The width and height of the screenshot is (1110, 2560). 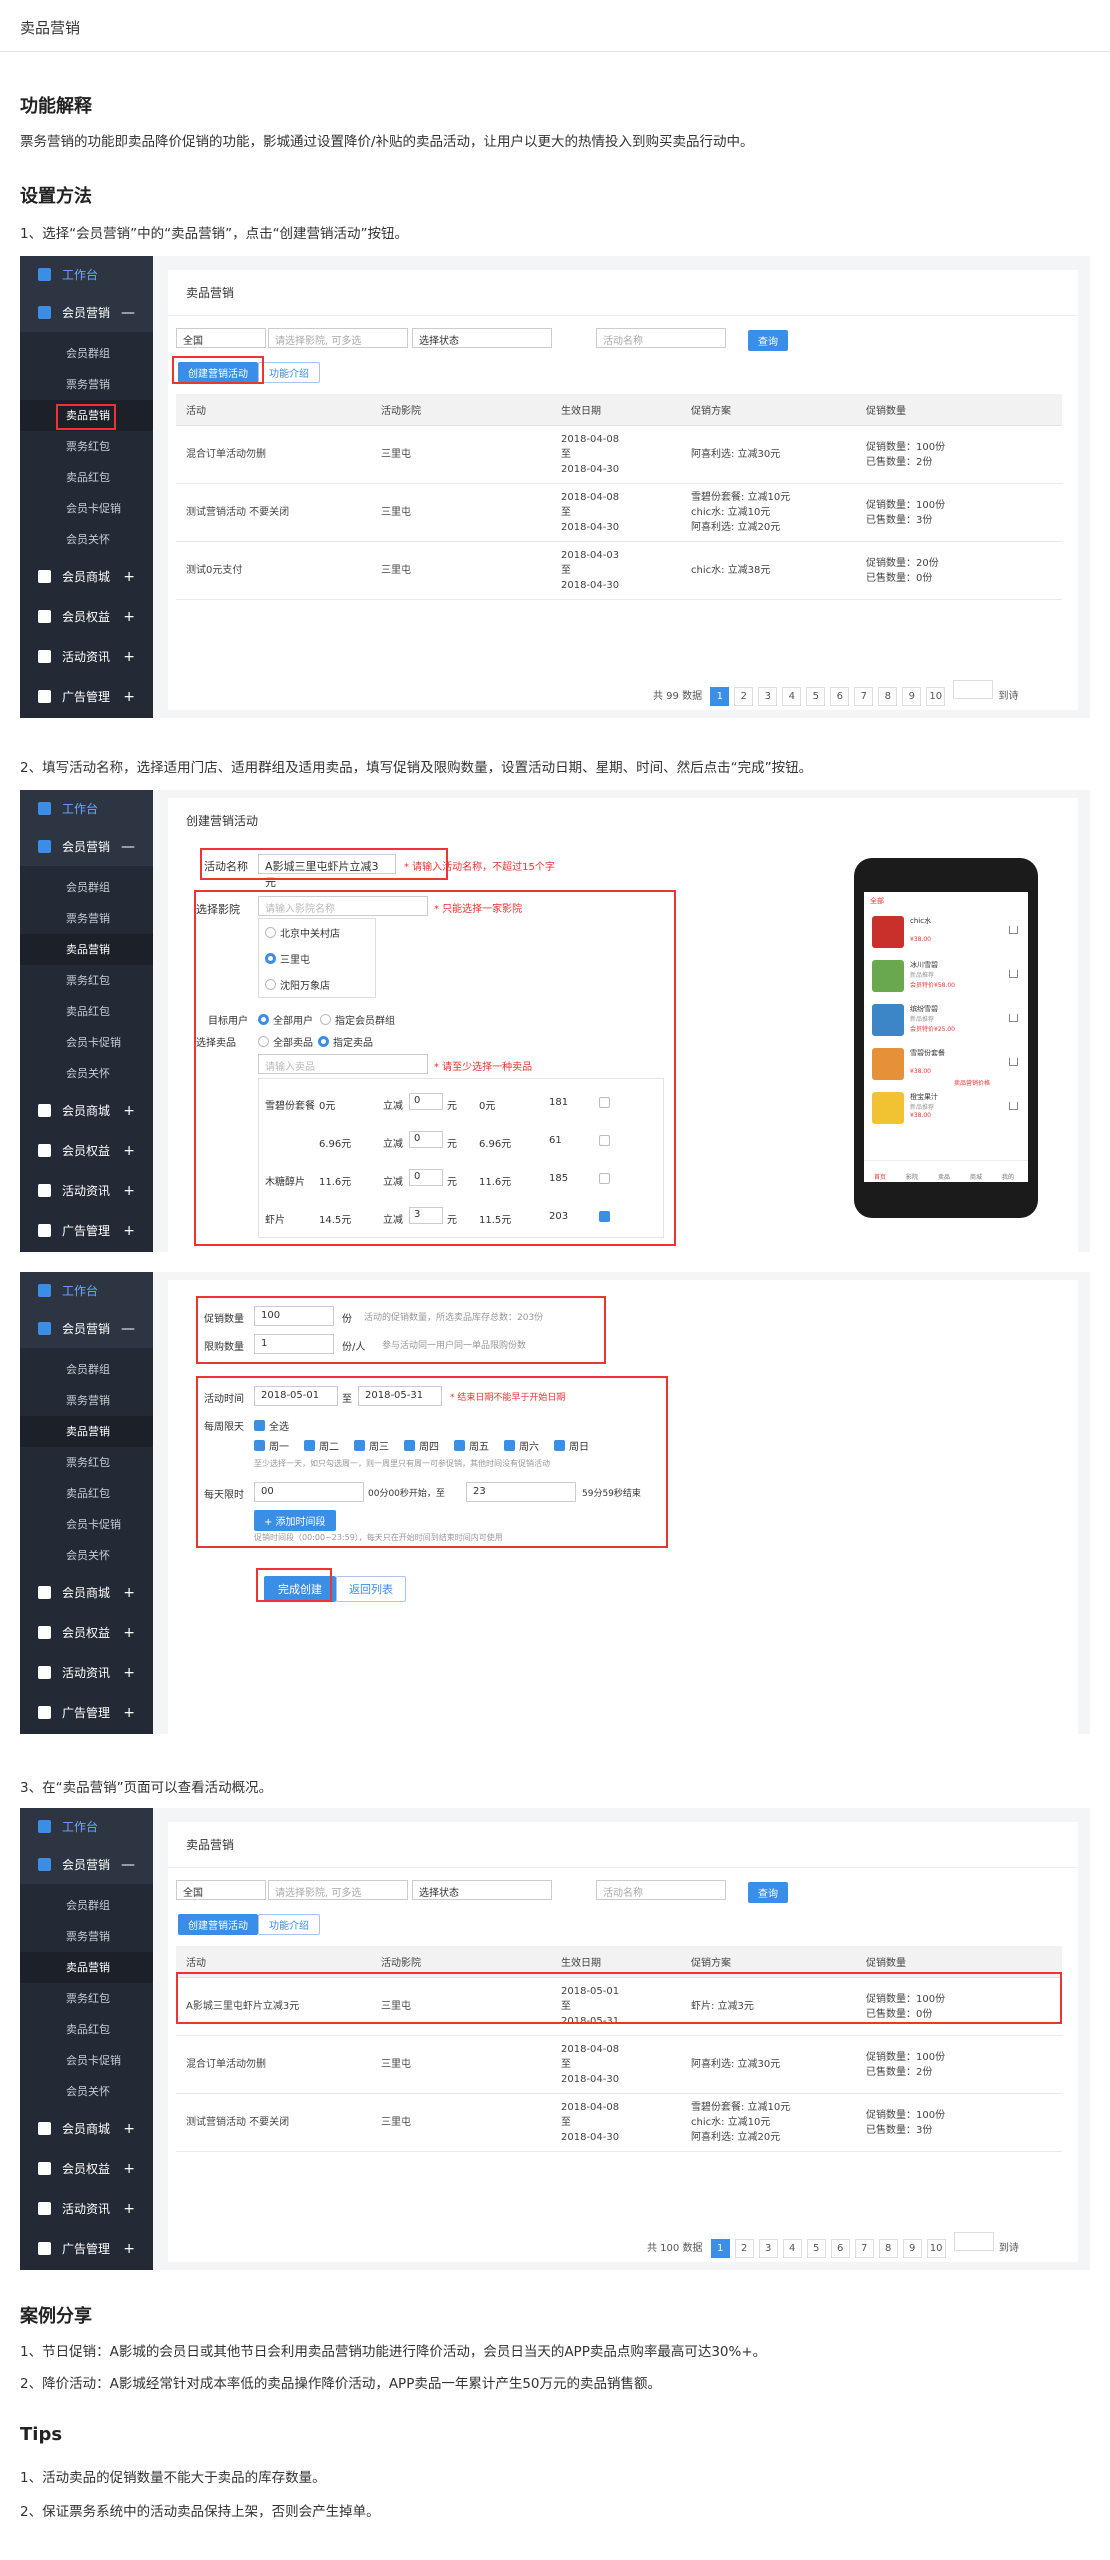 What do you see at coordinates (976, 1176) in the screenshot?
I see `phone-nav-item: 商城` at bounding box center [976, 1176].